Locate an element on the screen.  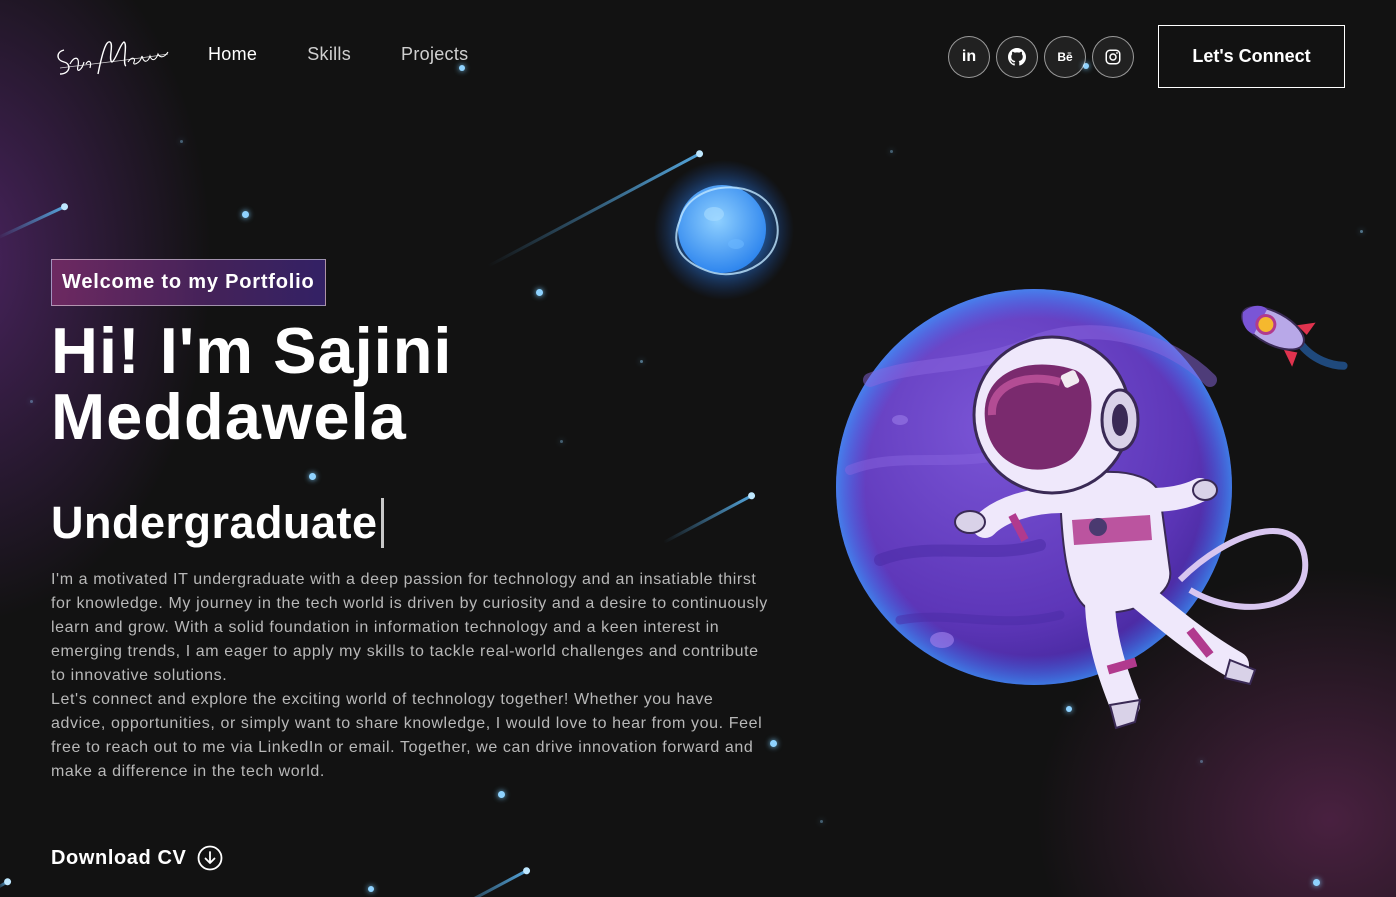
social-icons: in Bē is located at coordinates (1041, 57).